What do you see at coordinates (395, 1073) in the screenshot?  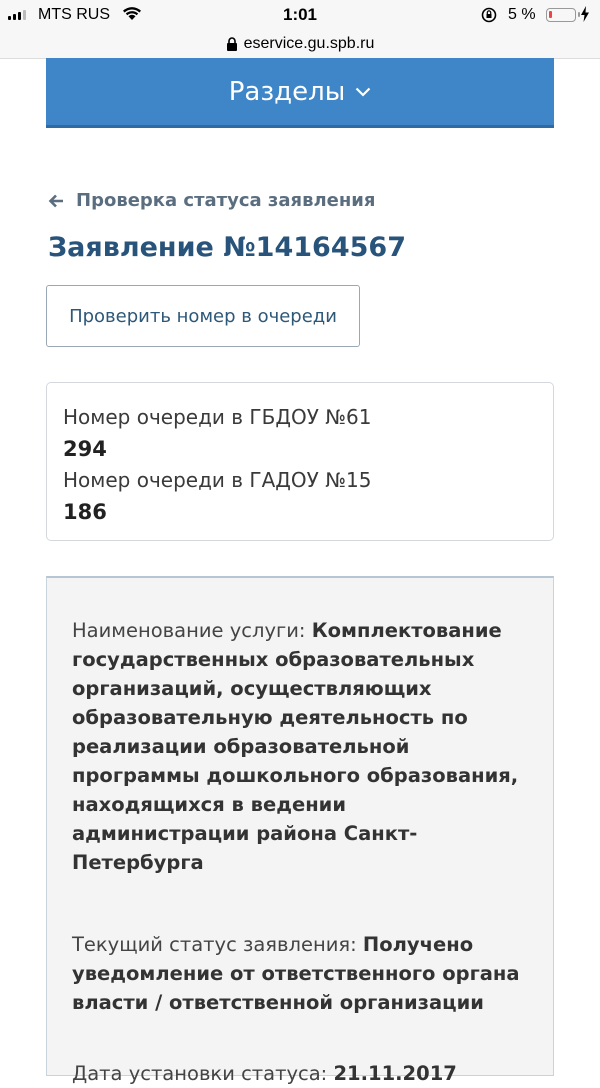 I see `date-value: 21.11.2017` at bounding box center [395, 1073].